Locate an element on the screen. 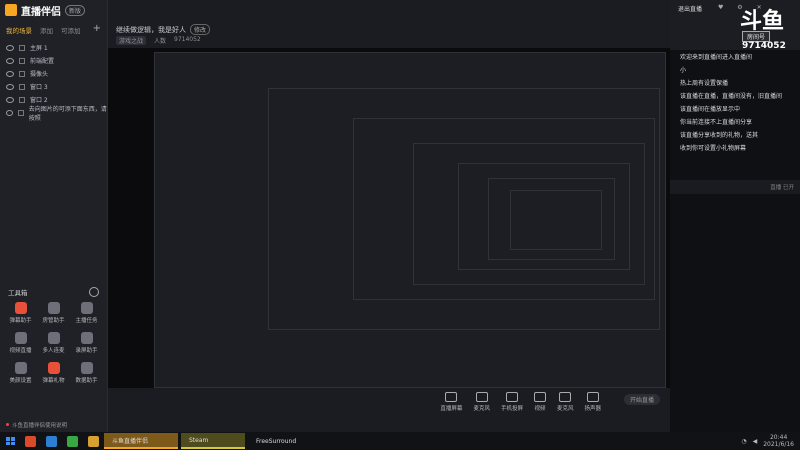 This screenshot has height=450, width=800. mic-control: 麦克风 is located at coordinates (481, 402).